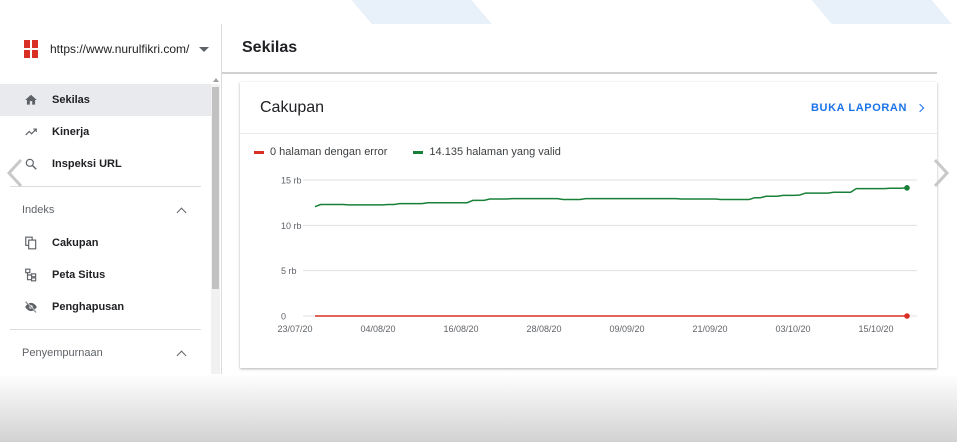 The width and height of the screenshot is (957, 442). I want to click on sidebar-item-label: Sekilas, so click(71, 100).